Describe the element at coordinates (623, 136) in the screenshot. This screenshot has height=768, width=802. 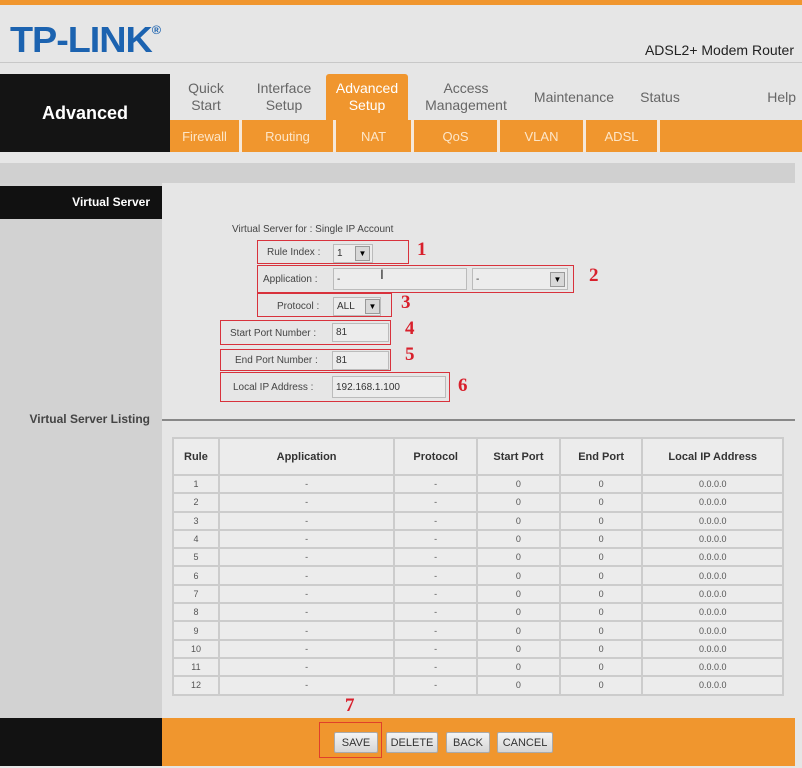
I see `subtab-adsl: ADSL` at that location.